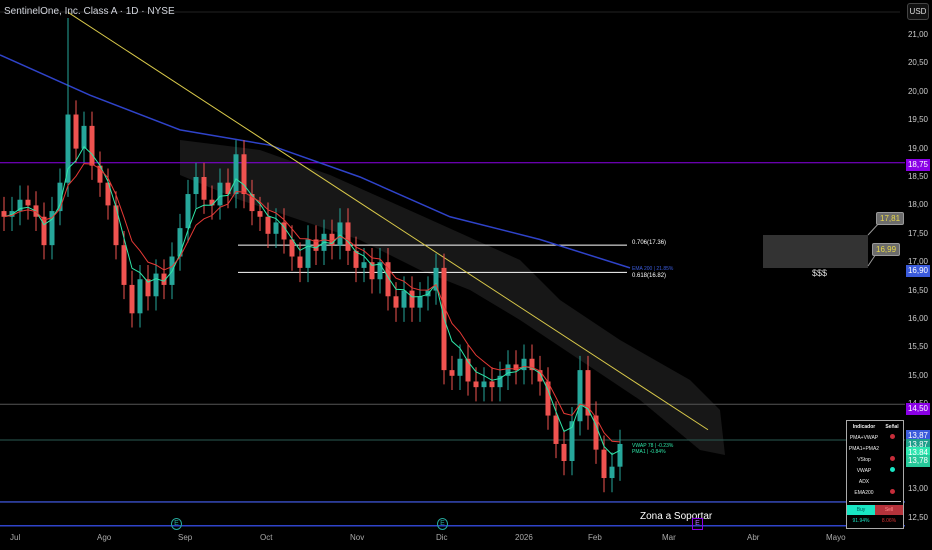 This screenshot has width=932, height=550. Describe the element at coordinates (864, 426) in the screenshot. I see `table-header: Indicador` at that location.